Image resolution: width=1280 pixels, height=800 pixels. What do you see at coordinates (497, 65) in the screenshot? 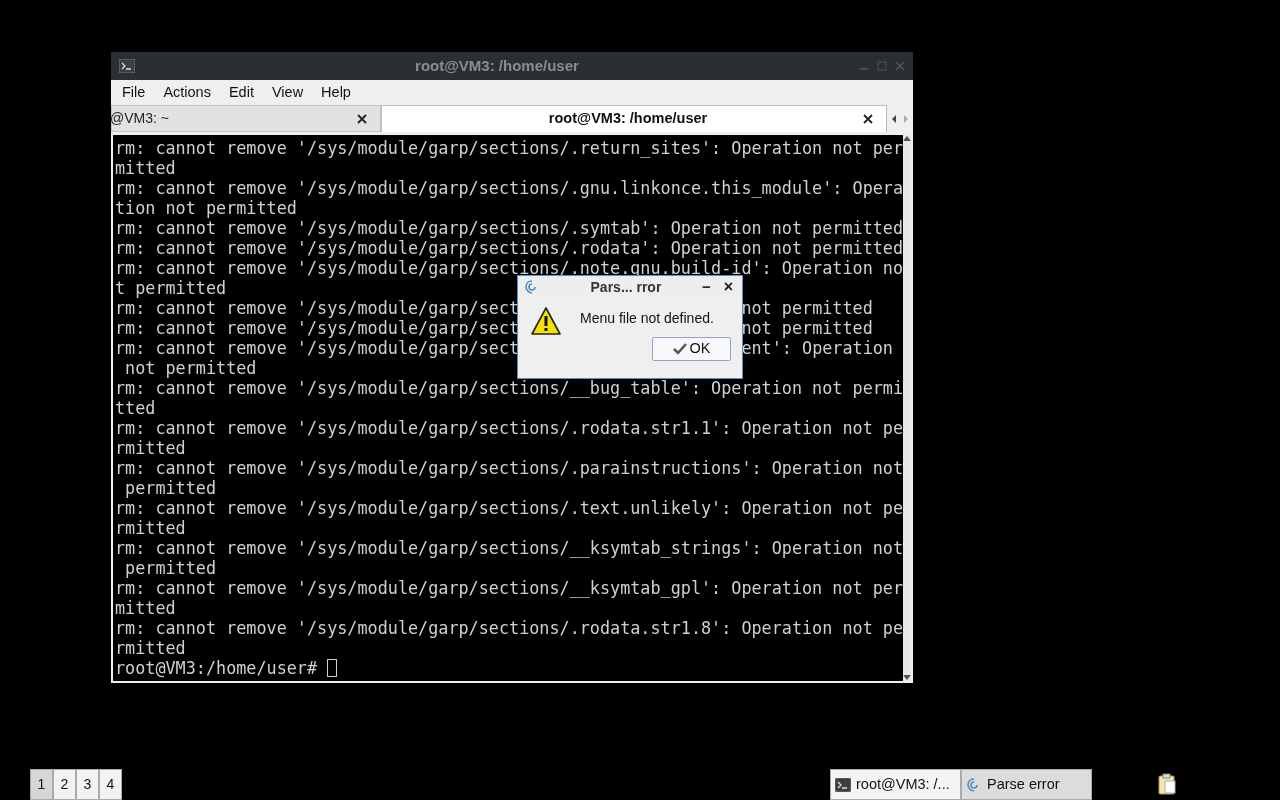
I see `window-title: root@VM3: /home/user` at bounding box center [497, 65].